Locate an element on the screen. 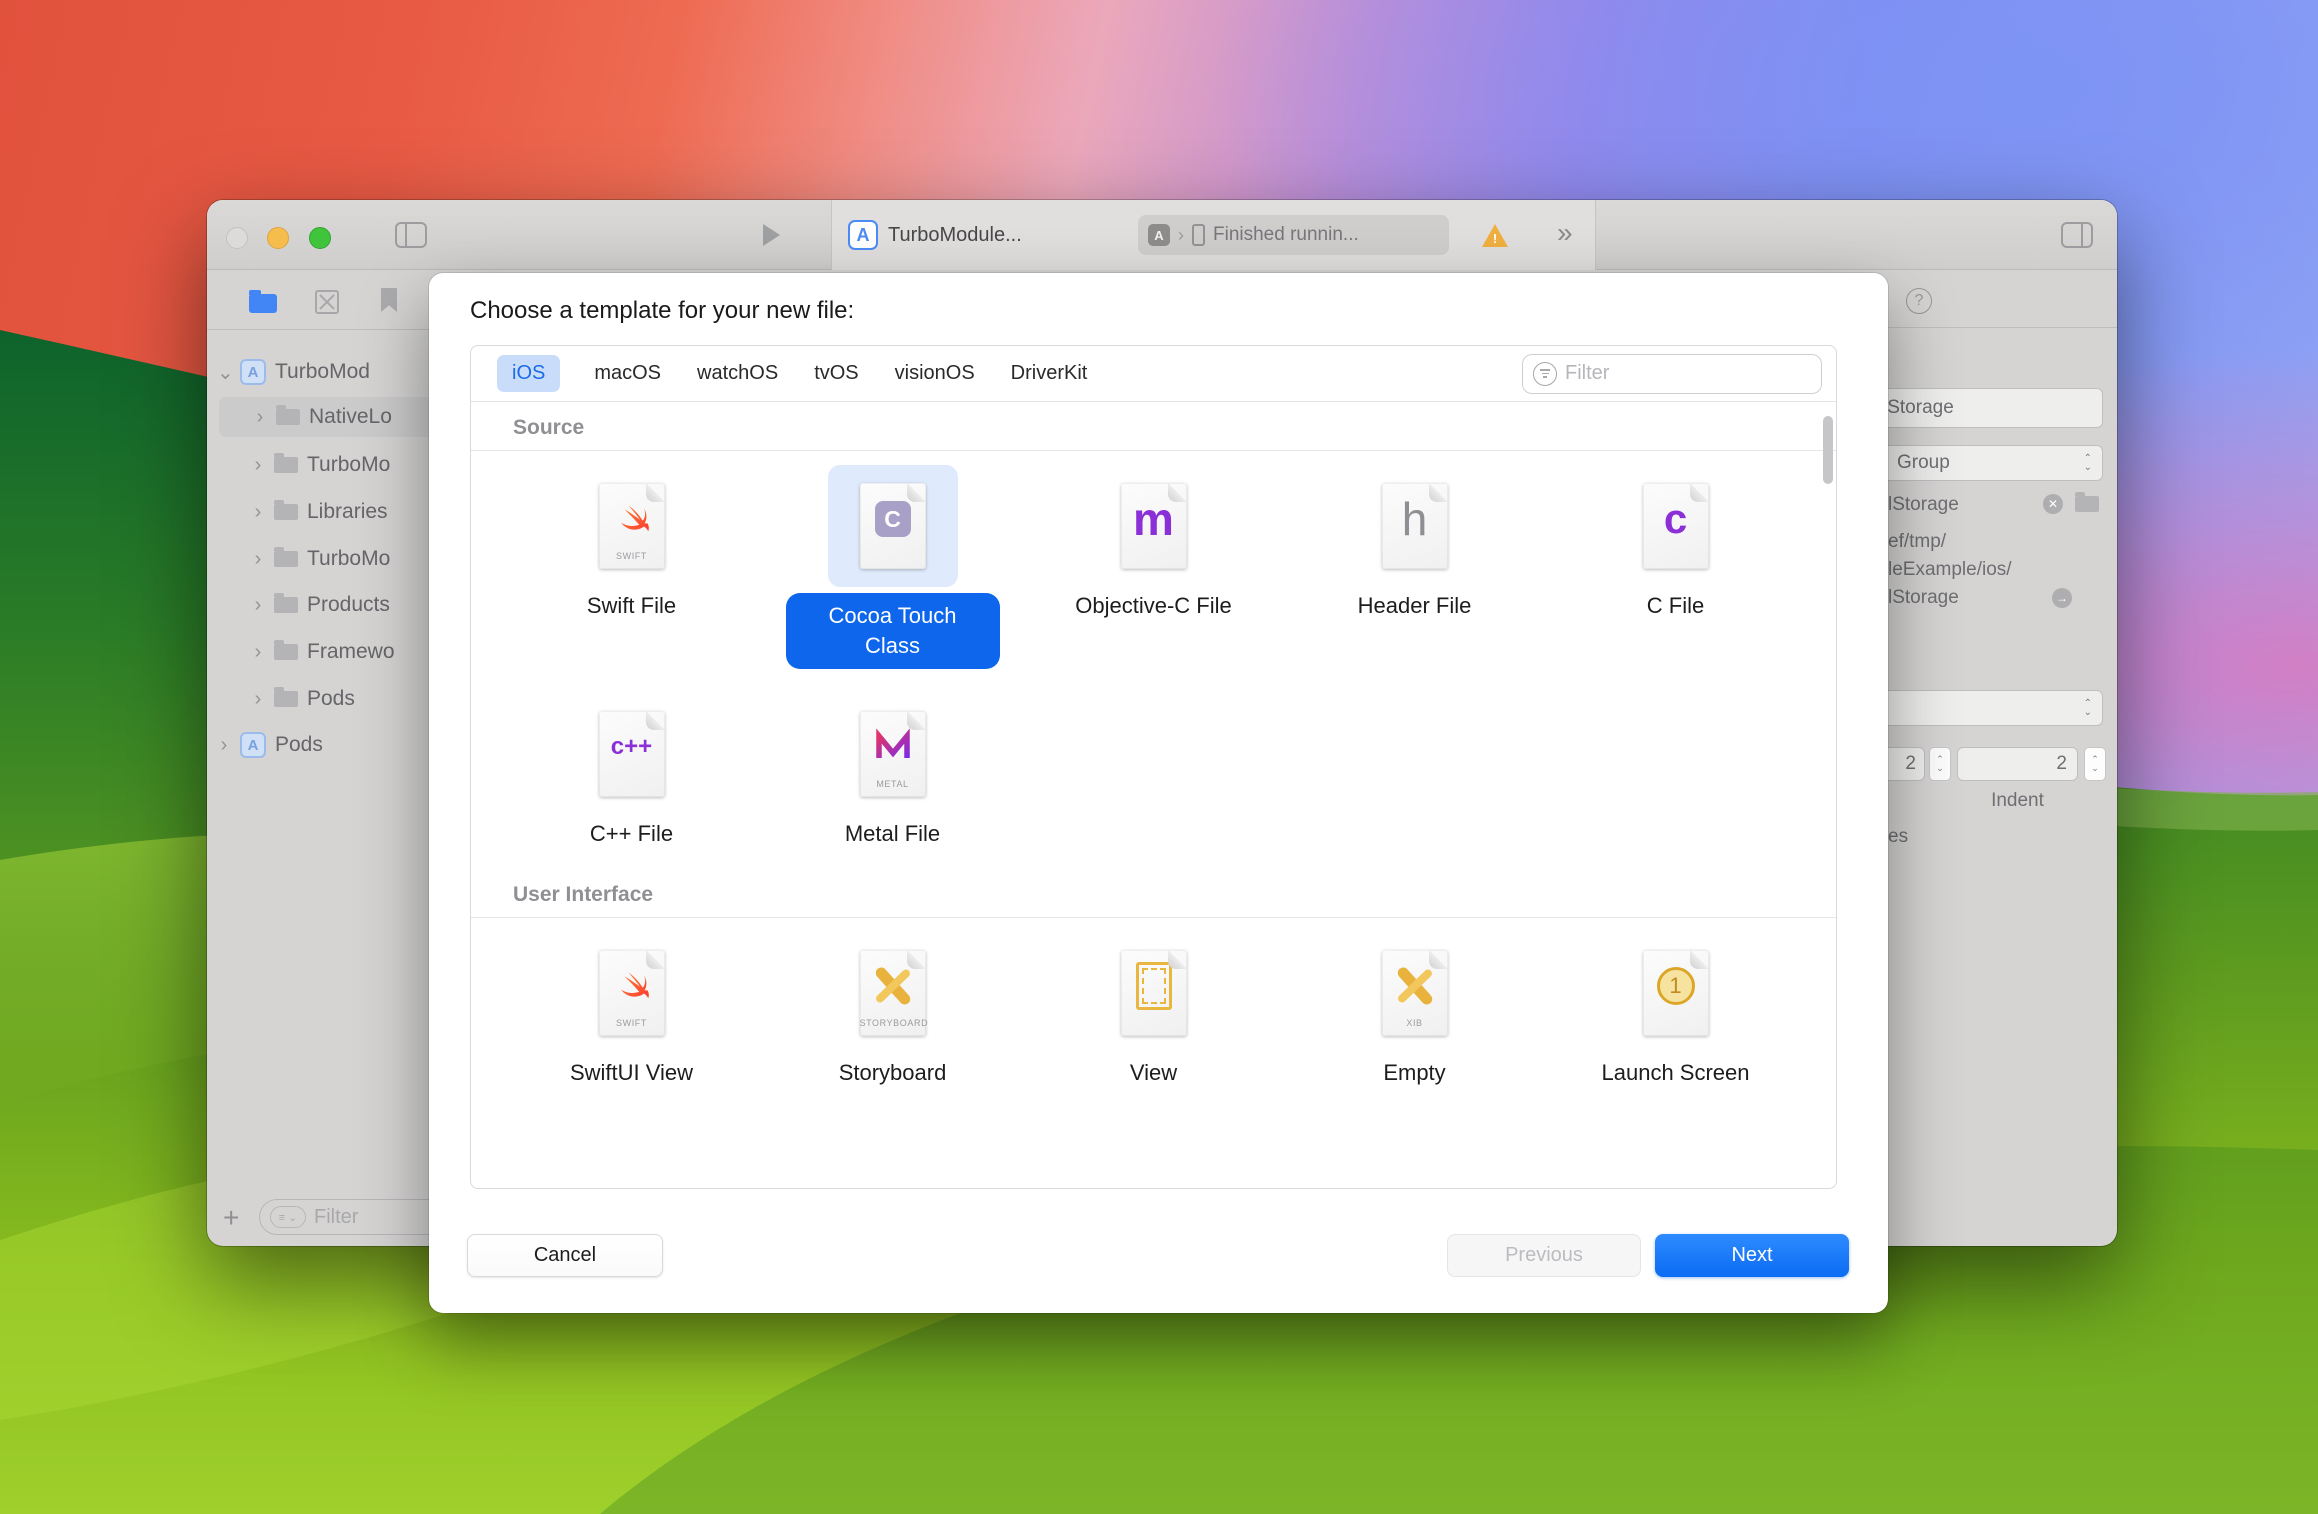 The height and width of the screenshot is (1514, 2318). app-scheme-icon: A is located at coordinates (1159, 235).